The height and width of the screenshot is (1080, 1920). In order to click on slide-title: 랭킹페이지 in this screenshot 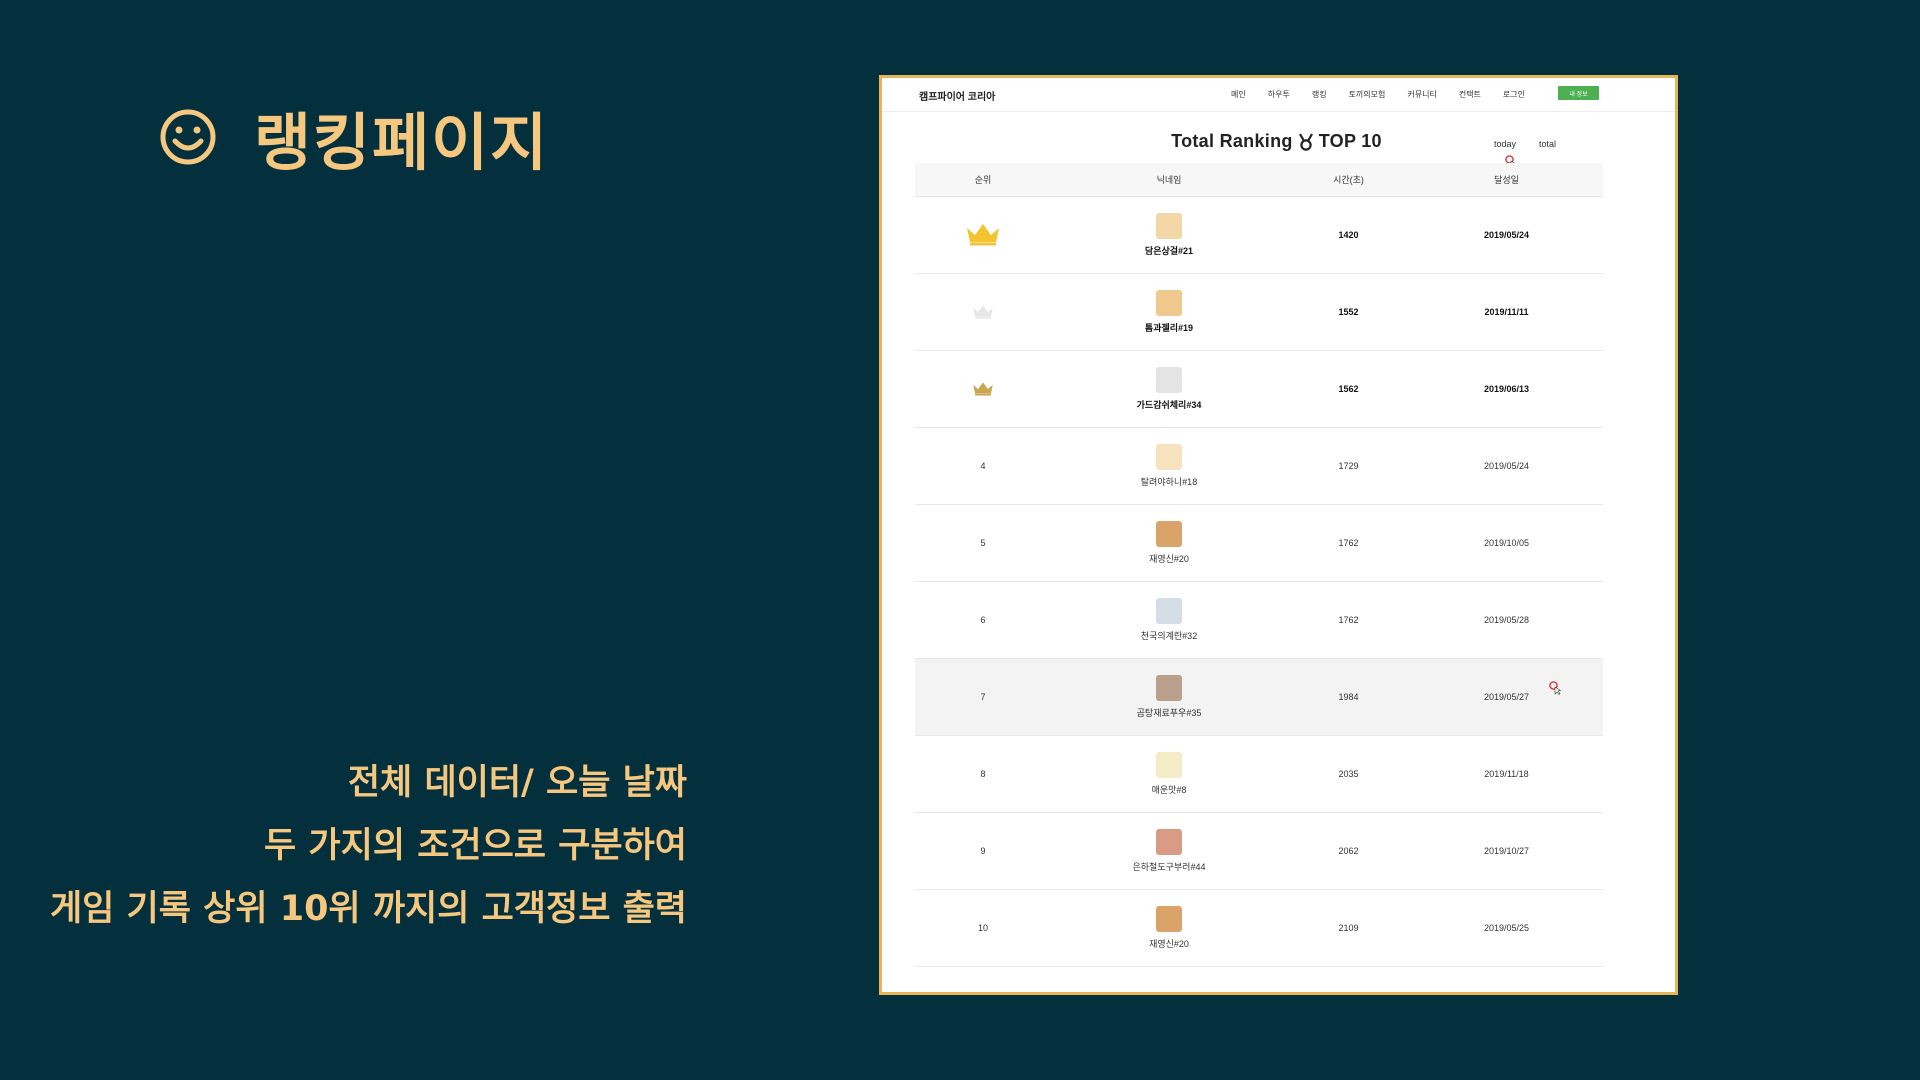, I will do `click(402, 142)`.